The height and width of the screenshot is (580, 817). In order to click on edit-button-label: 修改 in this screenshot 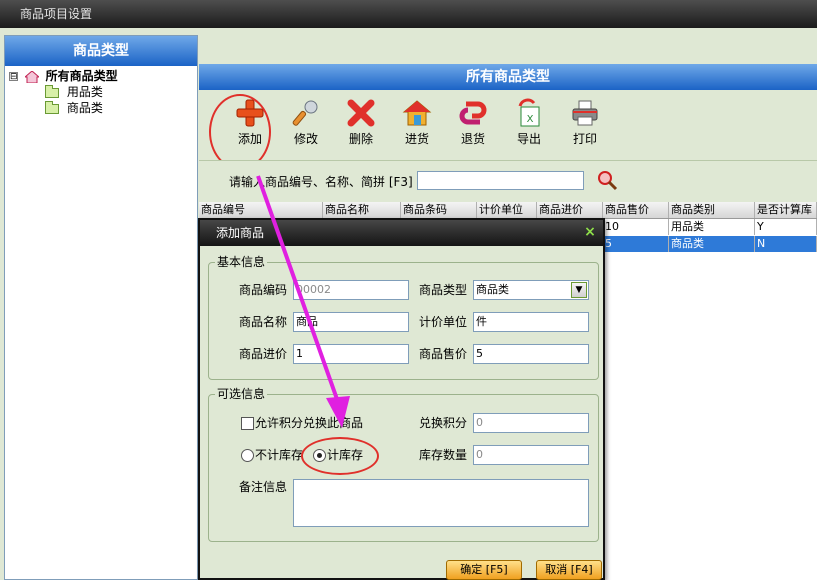, I will do `click(305, 139)`.